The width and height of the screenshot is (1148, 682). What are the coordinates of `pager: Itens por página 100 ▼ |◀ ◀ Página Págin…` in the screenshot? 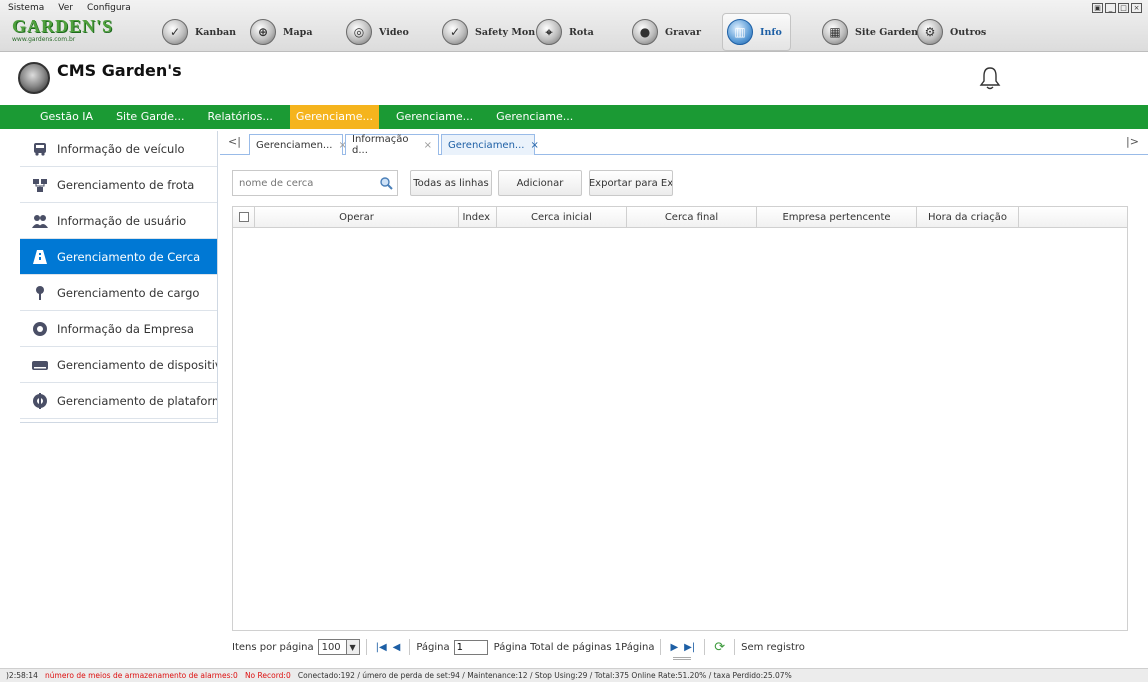 It's located at (680, 647).